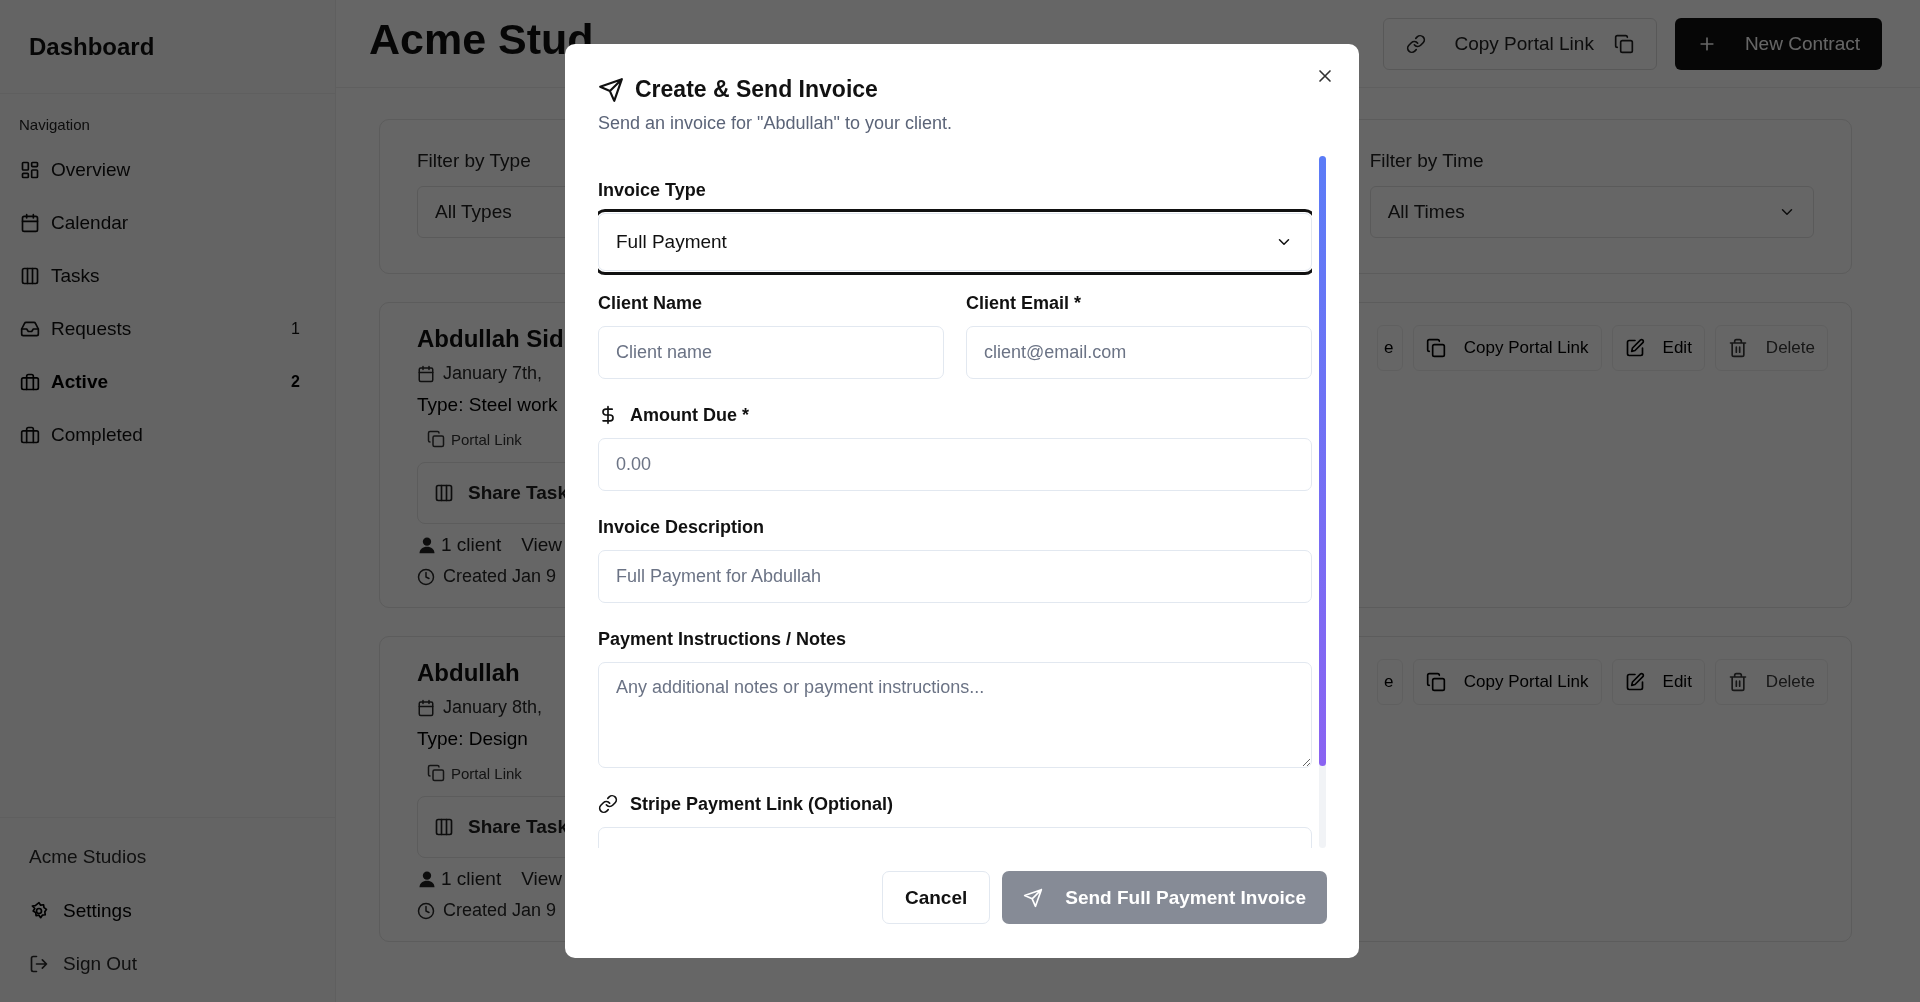 The width and height of the screenshot is (1920, 1002). I want to click on section-label: Navigation, so click(54, 125).